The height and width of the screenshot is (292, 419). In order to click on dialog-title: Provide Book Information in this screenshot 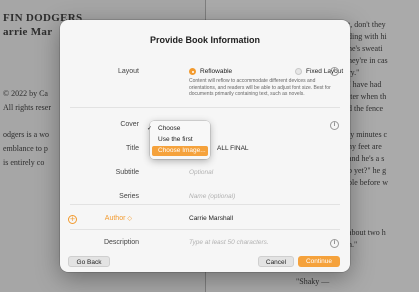, I will do `click(204, 40)`.